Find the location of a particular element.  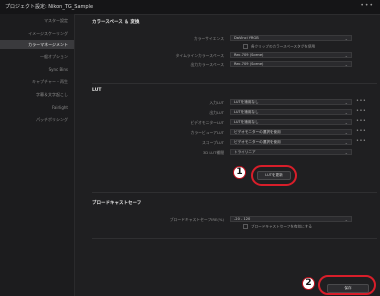

output-colorspace-label: 出力カラースペース is located at coordinates (207, 64).